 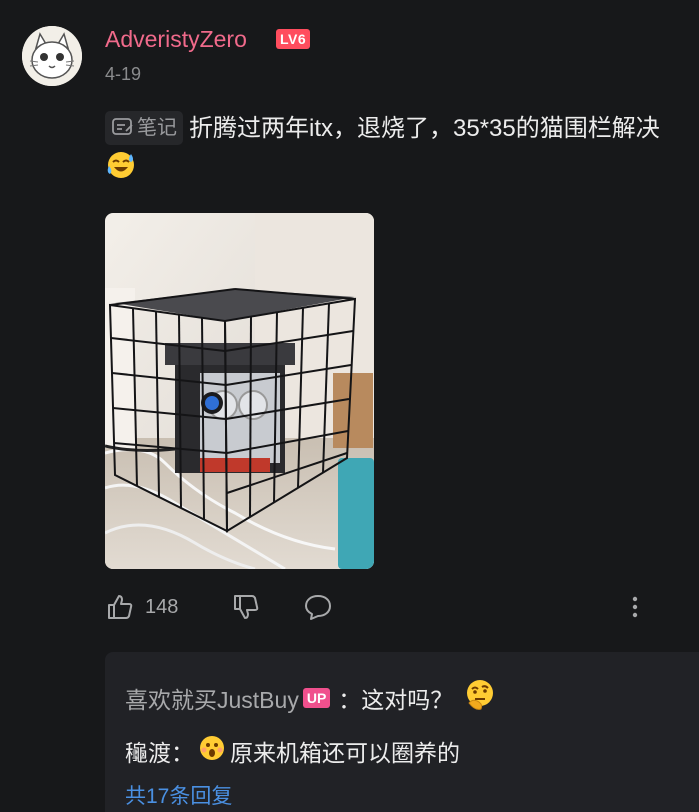 What do you see at coordinates (316, 698) in the screenshot?
I see `up-badge: UP` at bounding box center [316, 698].